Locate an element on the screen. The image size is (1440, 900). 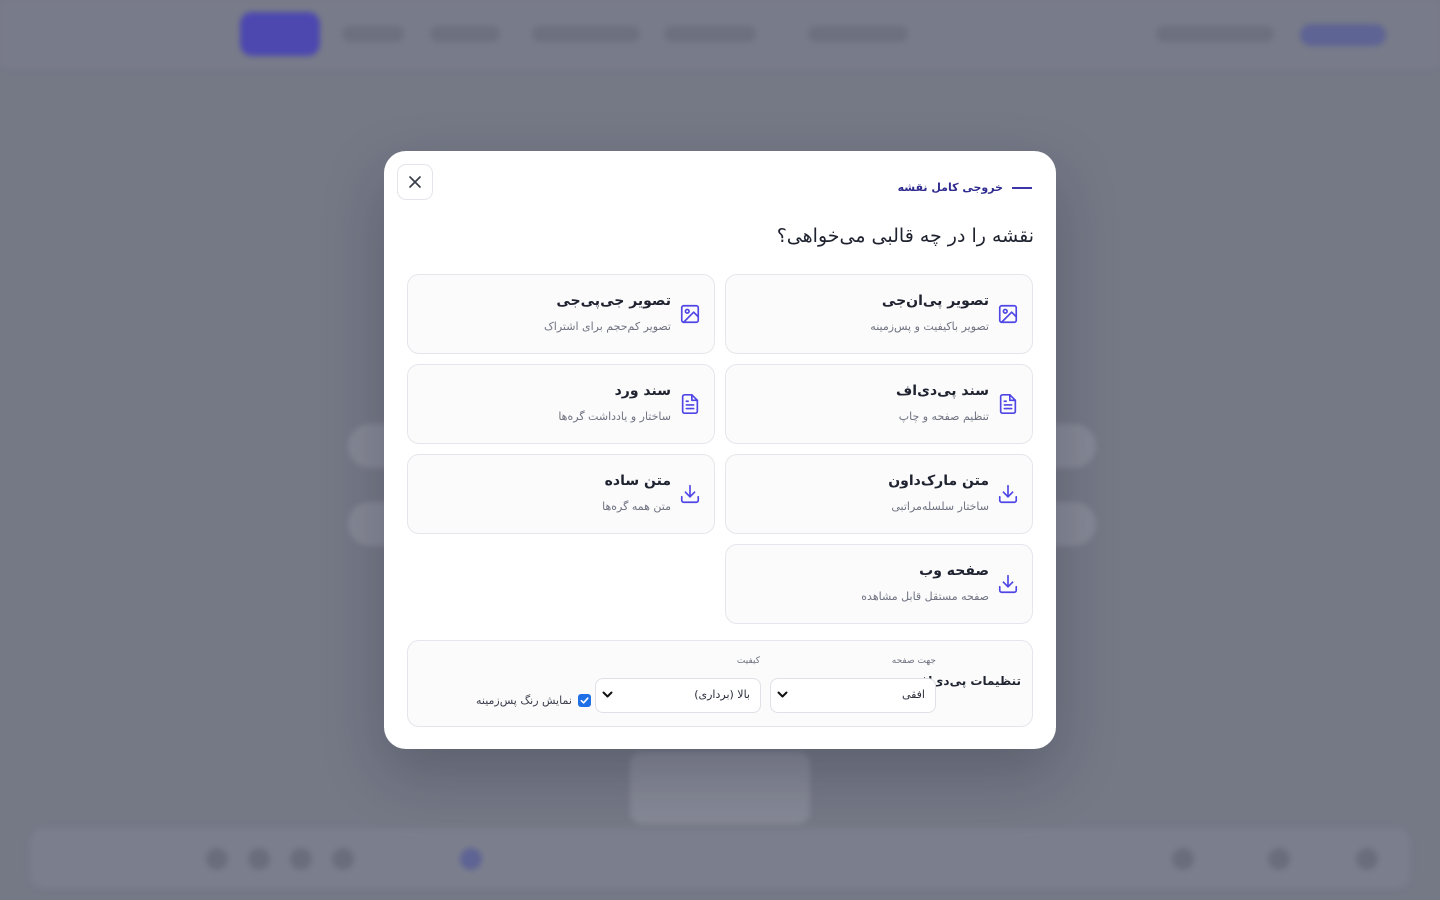
quality-value: بالا (برداری) is located at coordinates (722, 694).